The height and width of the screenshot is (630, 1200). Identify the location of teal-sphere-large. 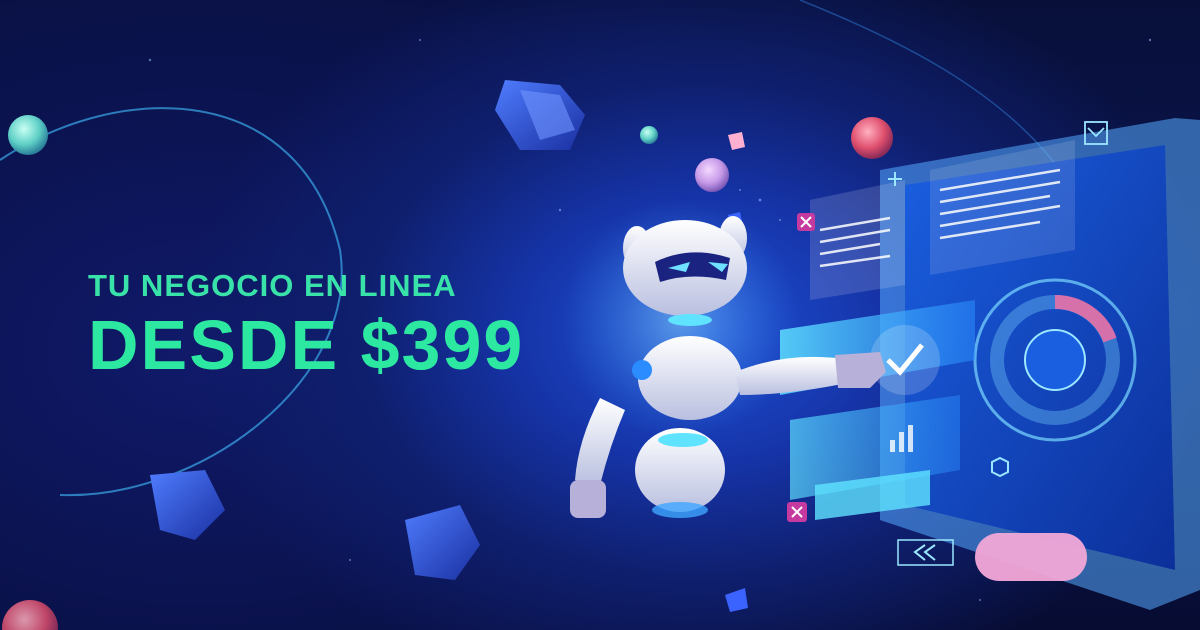
(28, 135).